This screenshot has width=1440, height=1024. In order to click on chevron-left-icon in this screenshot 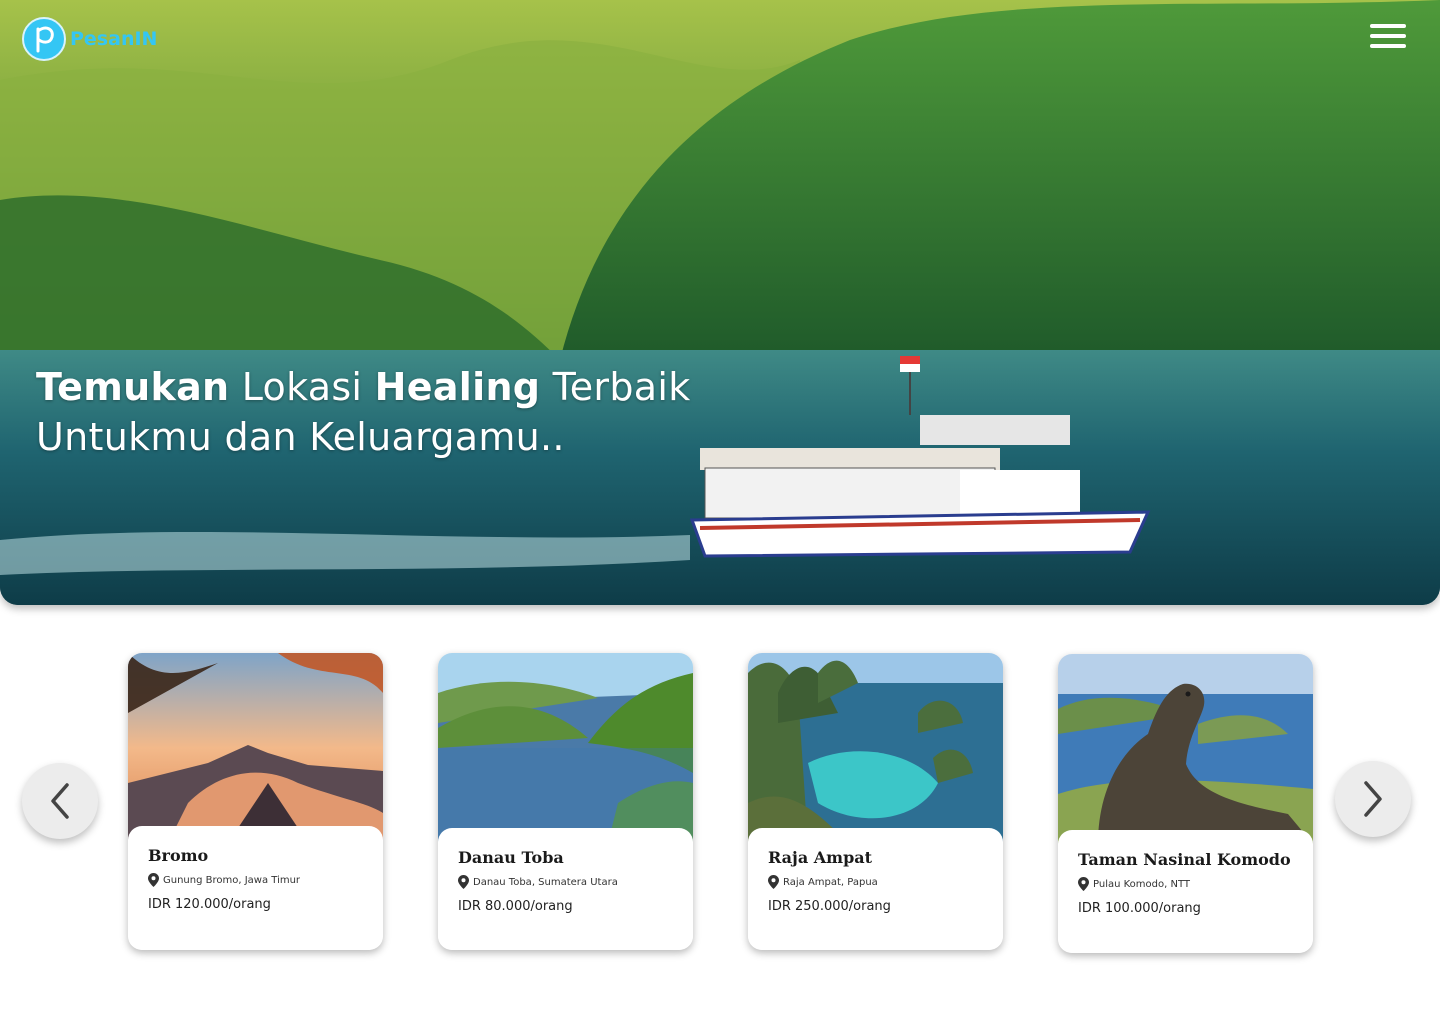, I will do `click(60, 801)`.